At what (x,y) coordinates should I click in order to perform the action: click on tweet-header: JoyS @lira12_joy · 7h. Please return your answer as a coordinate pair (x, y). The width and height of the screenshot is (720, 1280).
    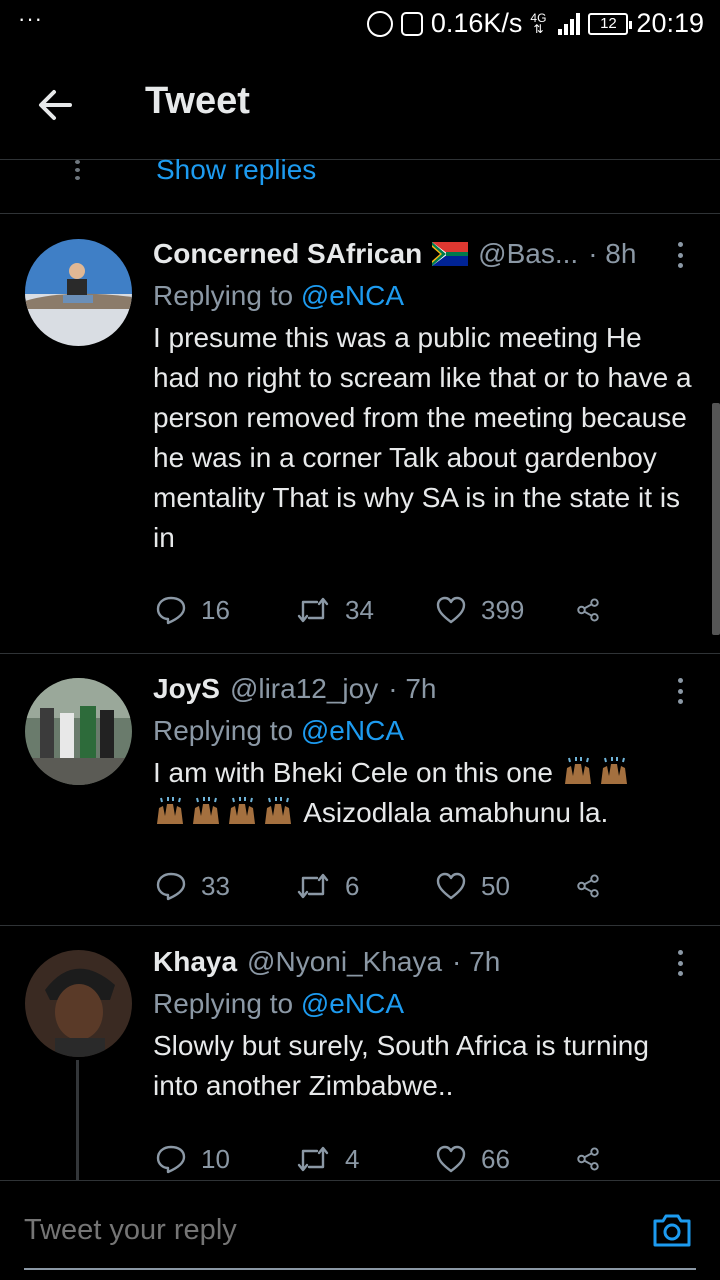
    Looking at the image, I should click on (424, 689).